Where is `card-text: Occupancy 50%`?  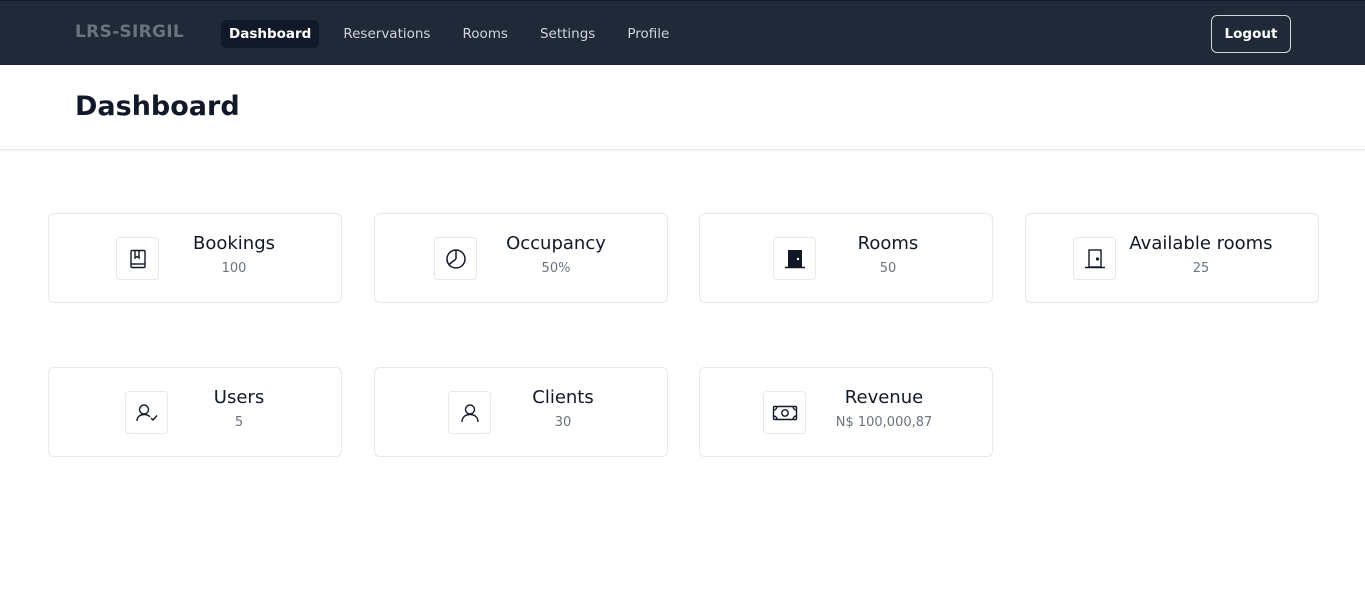 card-text: Occupancy 50% is located at coordinates (556, 254).